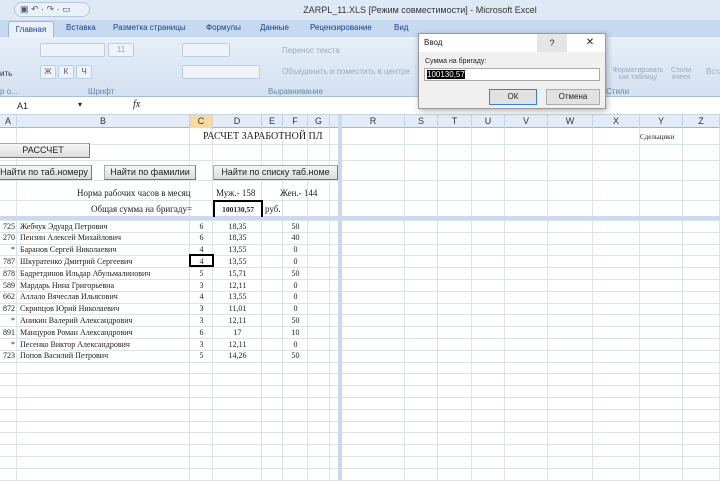 The height and width of the screenshot is (481, 720). What do you see at coordinates (81, 27) in the screenshot?
I see `tab-insert: Вставка` at bounding box center [81, 27].